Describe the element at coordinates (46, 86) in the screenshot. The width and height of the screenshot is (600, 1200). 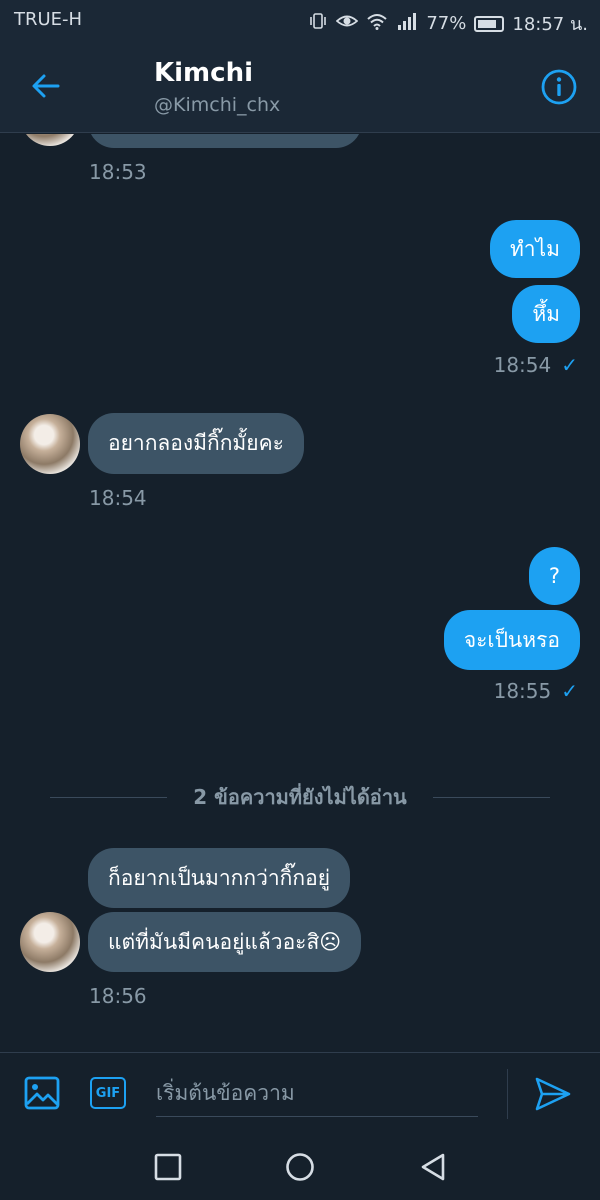
I see `back-arrow-icon` at that location.